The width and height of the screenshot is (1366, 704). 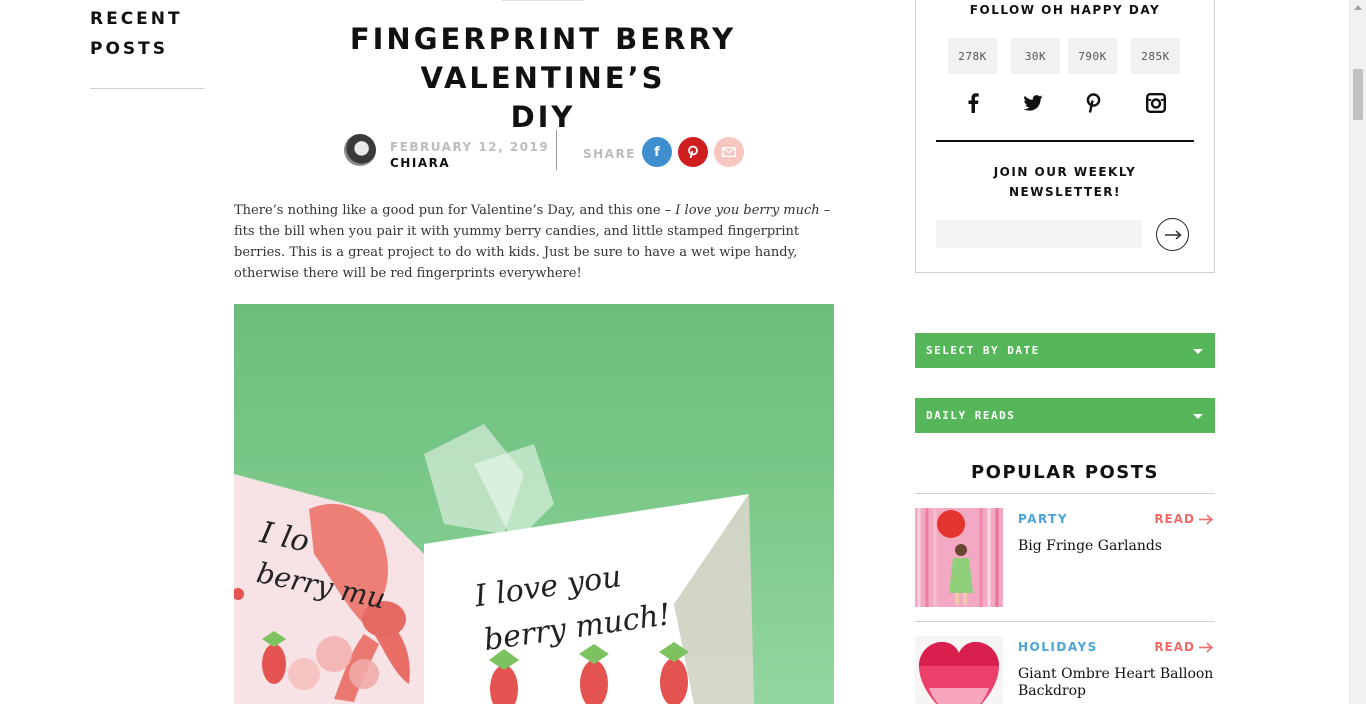 What do you see at coordinates (1065, 10) in the screenshot?
I see `follow-title: FOLLOW OH HAPPY DAY` at bounding box center [1065, 10].